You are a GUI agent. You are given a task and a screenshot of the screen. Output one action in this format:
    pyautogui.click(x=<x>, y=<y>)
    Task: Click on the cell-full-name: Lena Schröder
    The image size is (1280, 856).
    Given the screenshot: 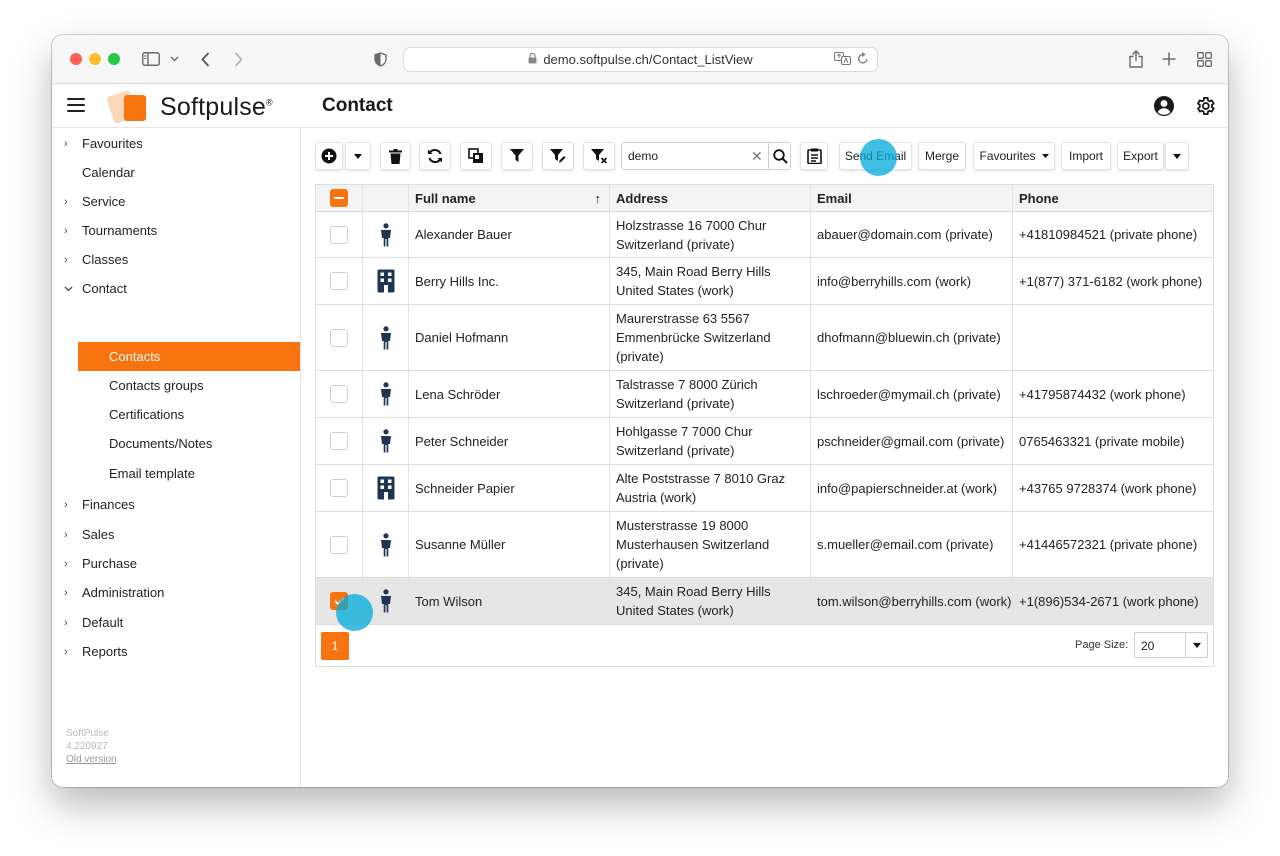 What is the action you would take?
    pyautogui.click(x=509, y=394)
    